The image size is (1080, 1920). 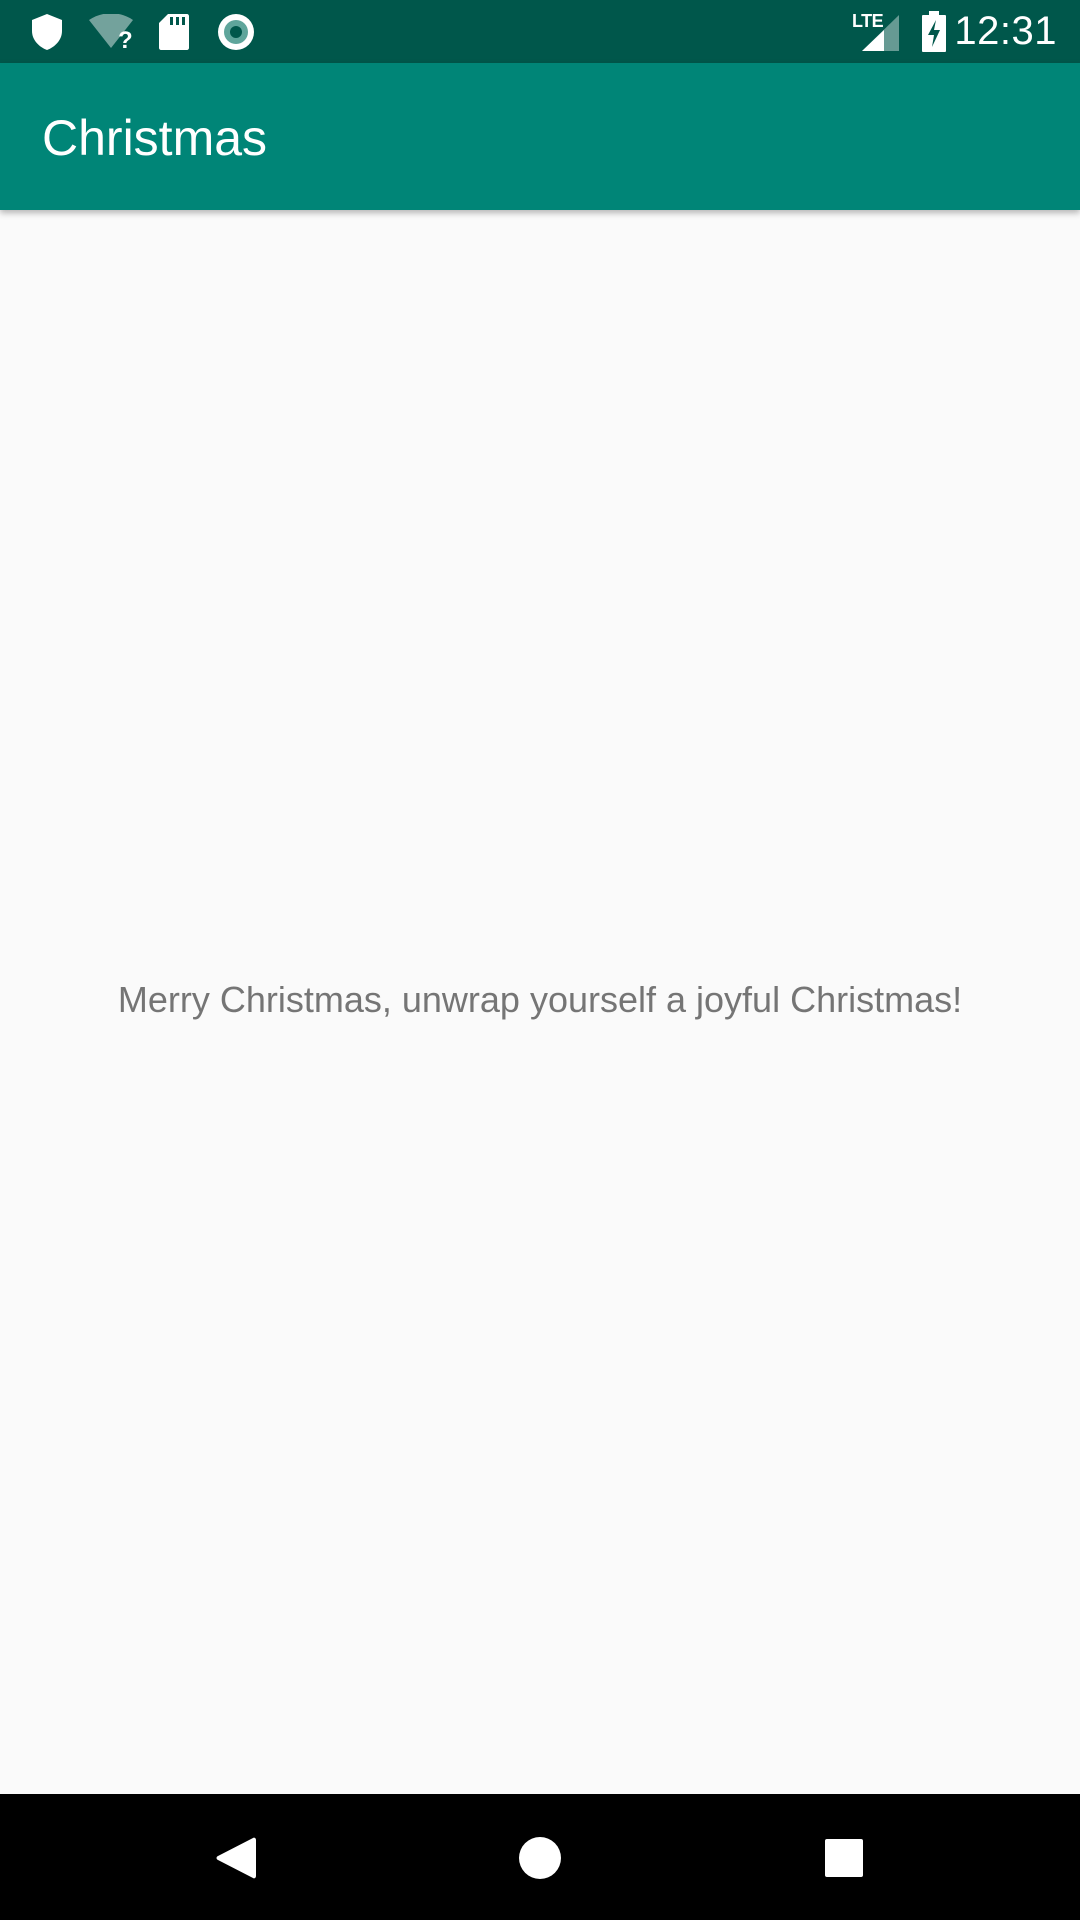 I want to click on recents-icon, so click(x=844, y=1858).